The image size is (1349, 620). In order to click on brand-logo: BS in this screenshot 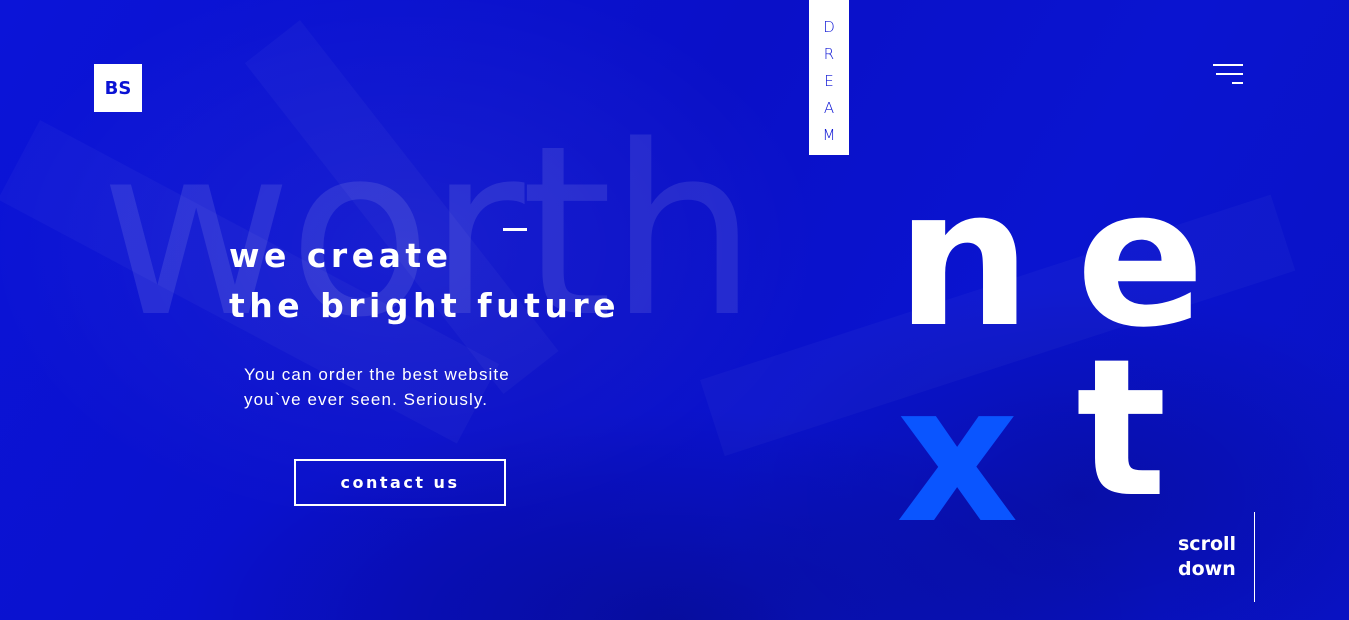, I will do `click(118, 88)`.